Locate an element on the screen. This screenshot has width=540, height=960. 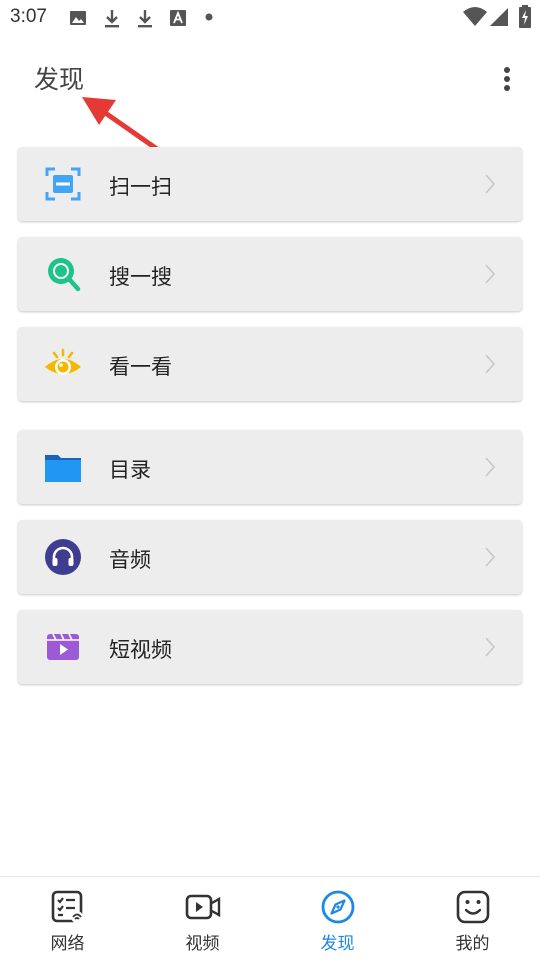
dot-icon is located at coordinates (209, 17).